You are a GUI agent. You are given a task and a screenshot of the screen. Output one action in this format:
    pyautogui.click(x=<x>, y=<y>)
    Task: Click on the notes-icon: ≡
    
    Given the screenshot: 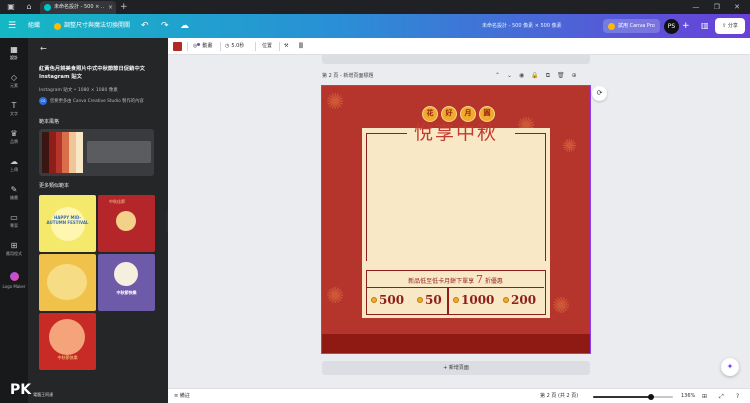 What is the action you would take?
    pyautogui.click(x=176, y=396)
    